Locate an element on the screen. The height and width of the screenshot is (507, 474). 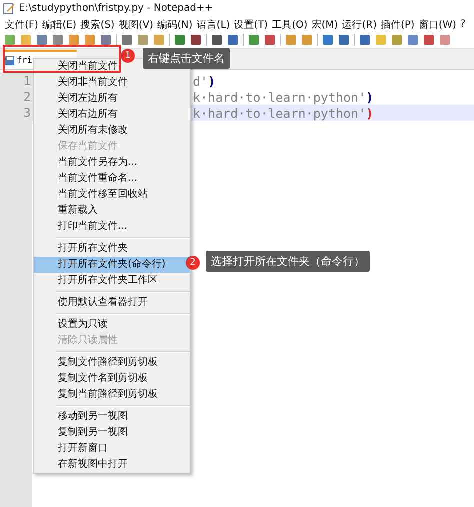
code-line: d') is located at coordinates (204, 81).